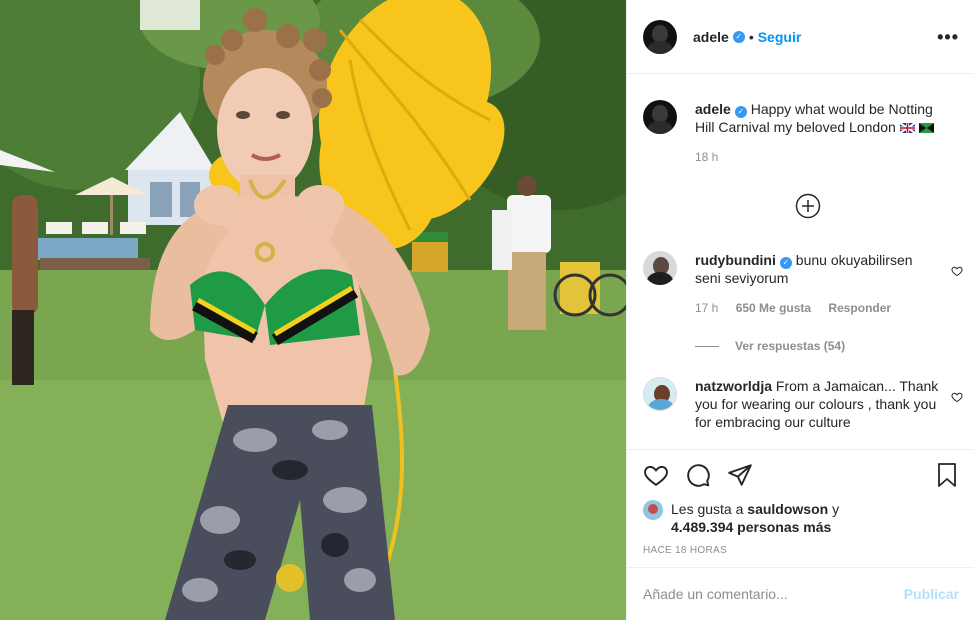  Describe the element at coordinates (773, 308) in the screenshot. I see `comment-likes: 650 Me gusta` at that location.